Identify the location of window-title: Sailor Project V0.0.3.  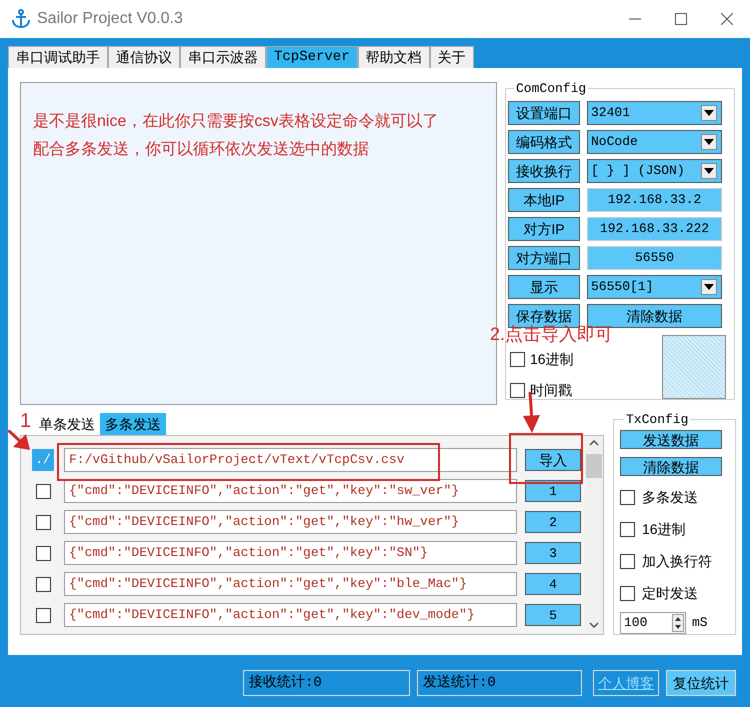
(110, 19).